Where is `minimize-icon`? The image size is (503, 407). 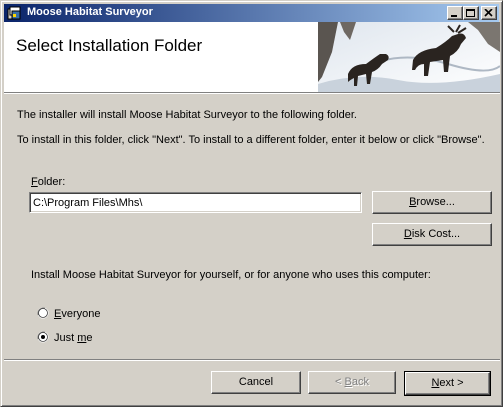
minimize-icon is located at coordinates (454, 16).